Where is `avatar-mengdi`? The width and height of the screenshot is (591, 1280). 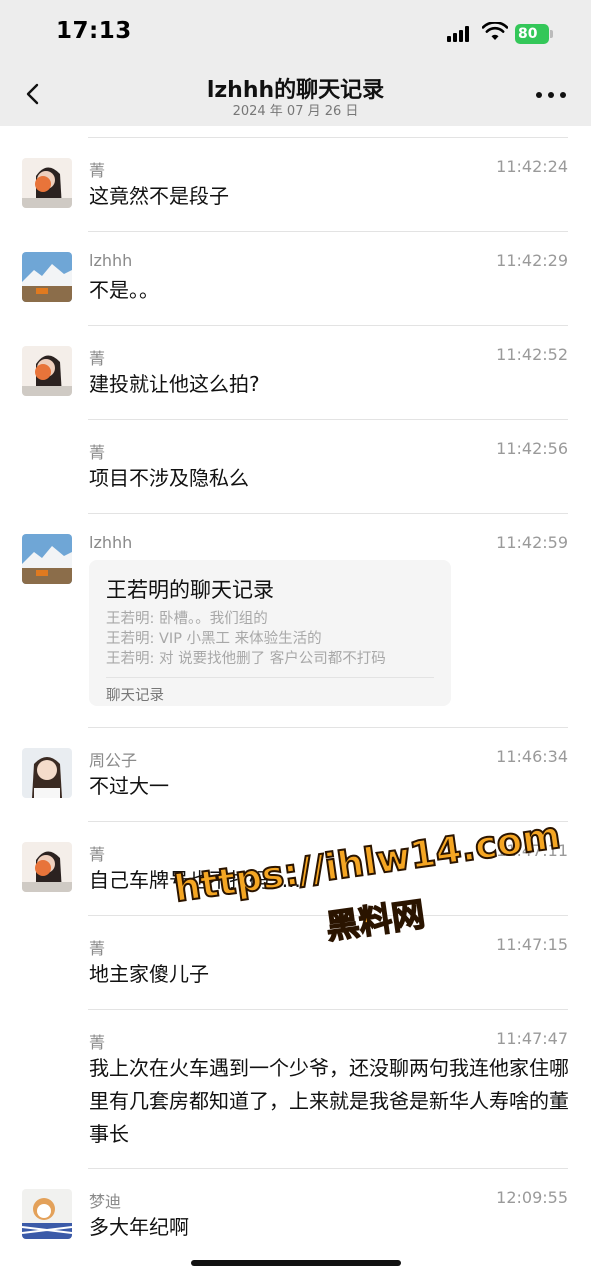
avatar-mengdi is located at coordinates (47, 1214).